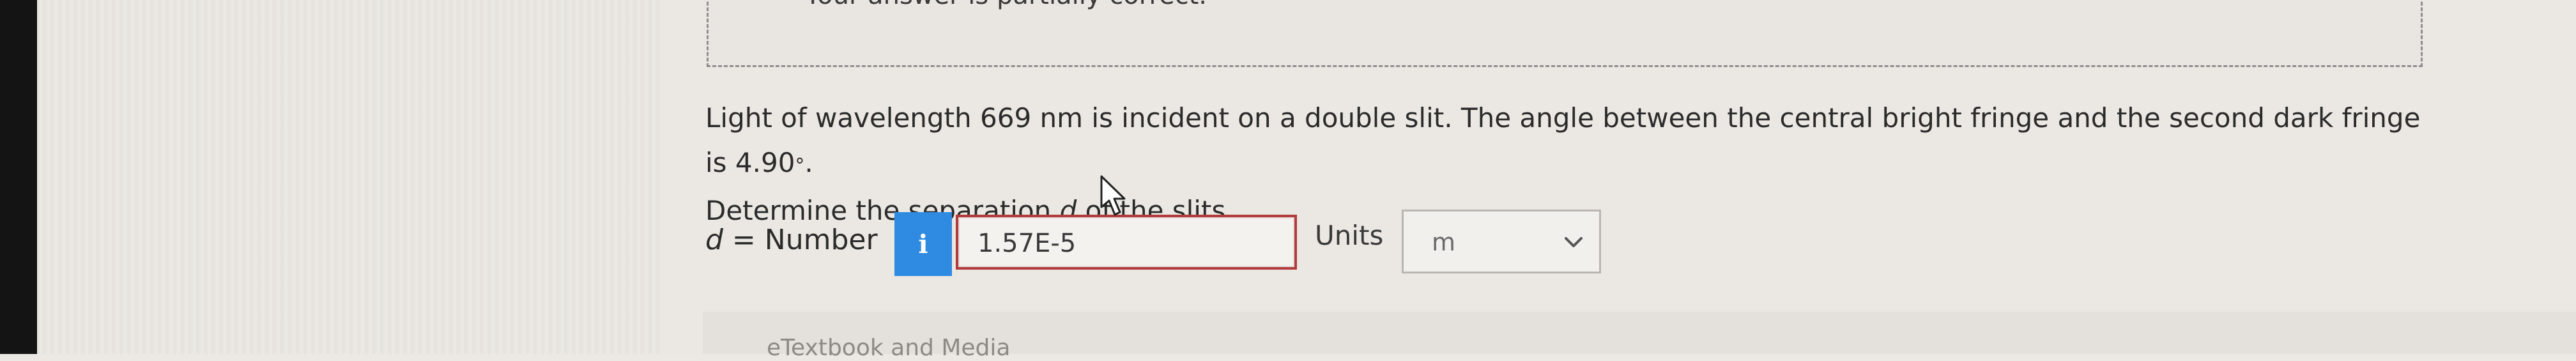 This screenshot has height=361, width=2576. Describe the element at coordinates (1349, 235) in the screenshot. I see `units-label: Units` at that location.